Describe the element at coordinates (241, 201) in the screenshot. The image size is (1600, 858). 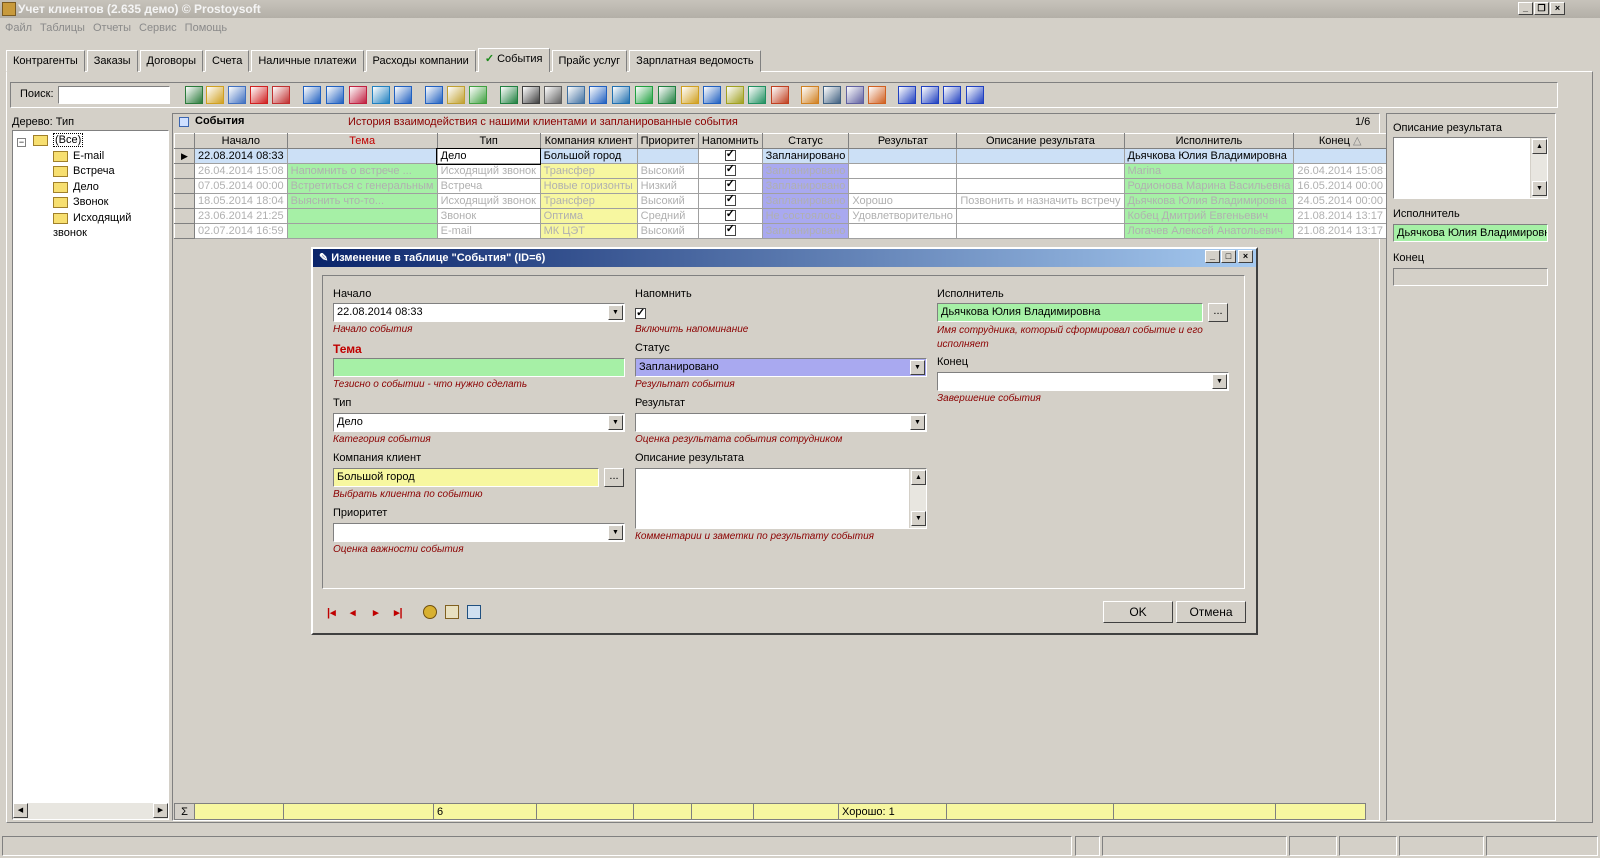
I see `table-cell-start: 18.05.2014 18:04` at that location.